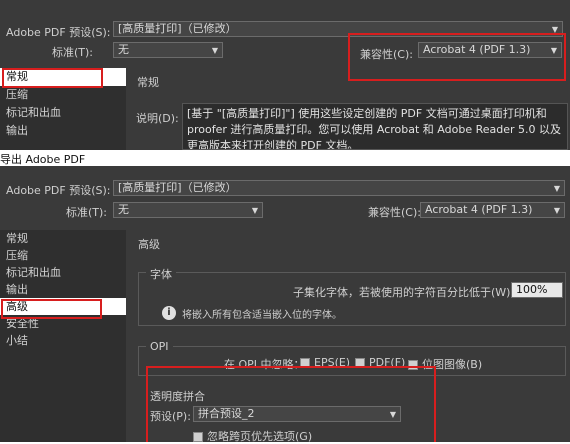  Describe the element at coordinates (148, 82) in the screenshot. I see `section-title: 常规` at that location.